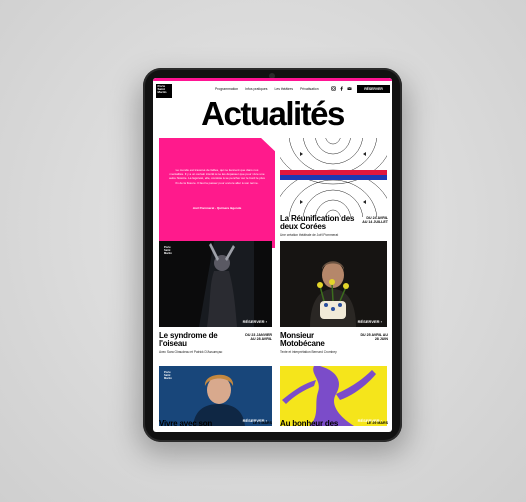 Image resolution: width=526 pixels, height=502 pixels. What do you see at coordinates (374, 337) in the screenshot?
I see `motobecane-date: DU 25 AVRIL AU 28 JUIN` at bounding box center [374, 337].